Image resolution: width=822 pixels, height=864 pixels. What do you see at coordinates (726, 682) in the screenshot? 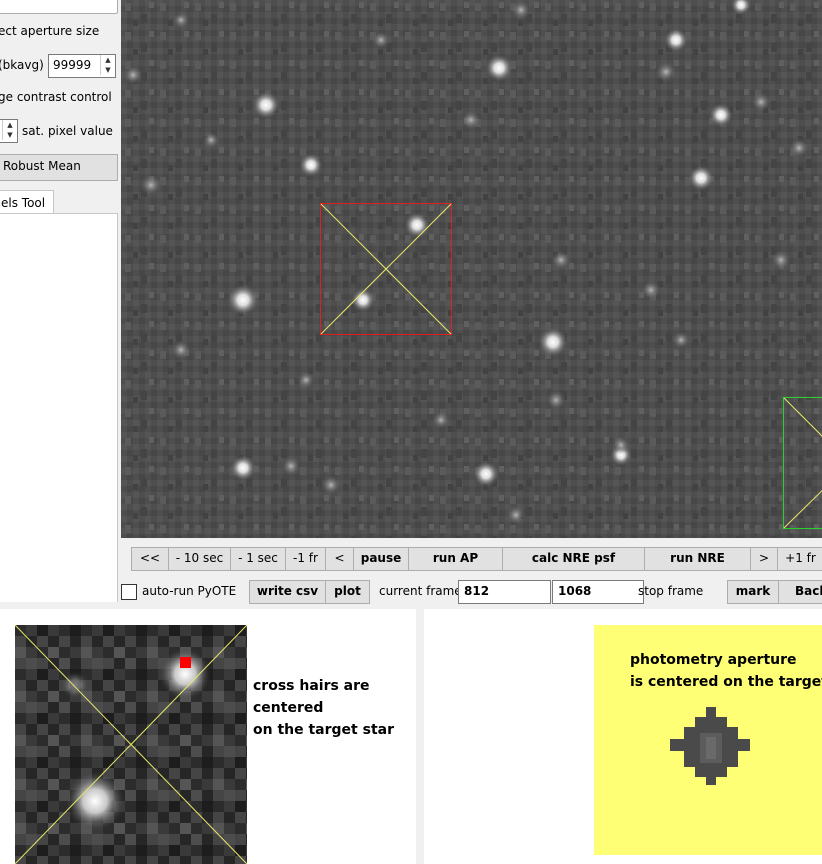
I see `note-line: is centered on the target` at bounding box center [726, 682].